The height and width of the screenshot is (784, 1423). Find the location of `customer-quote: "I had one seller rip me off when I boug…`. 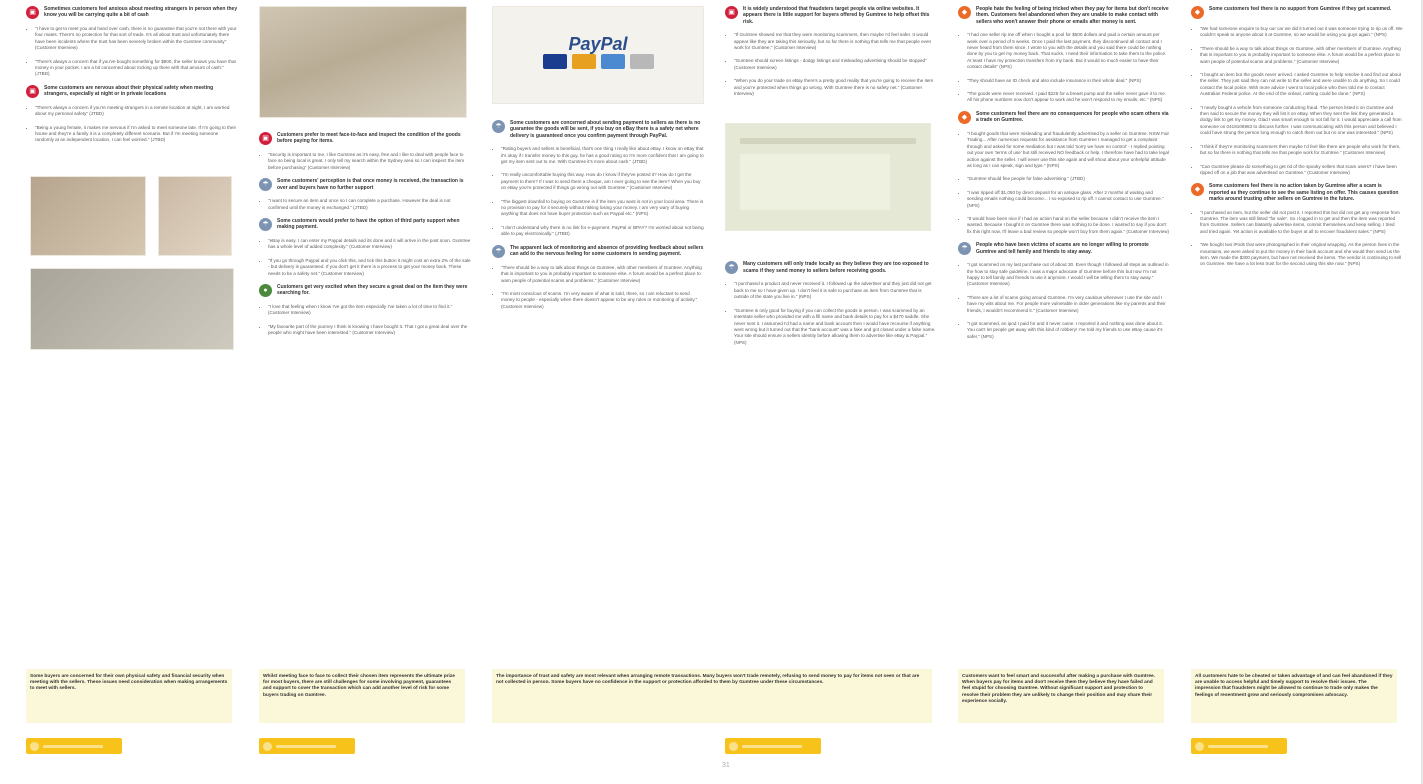

customer-quote: "I had one seller rip me off when I boug… is located at coordinates (1068, 51).